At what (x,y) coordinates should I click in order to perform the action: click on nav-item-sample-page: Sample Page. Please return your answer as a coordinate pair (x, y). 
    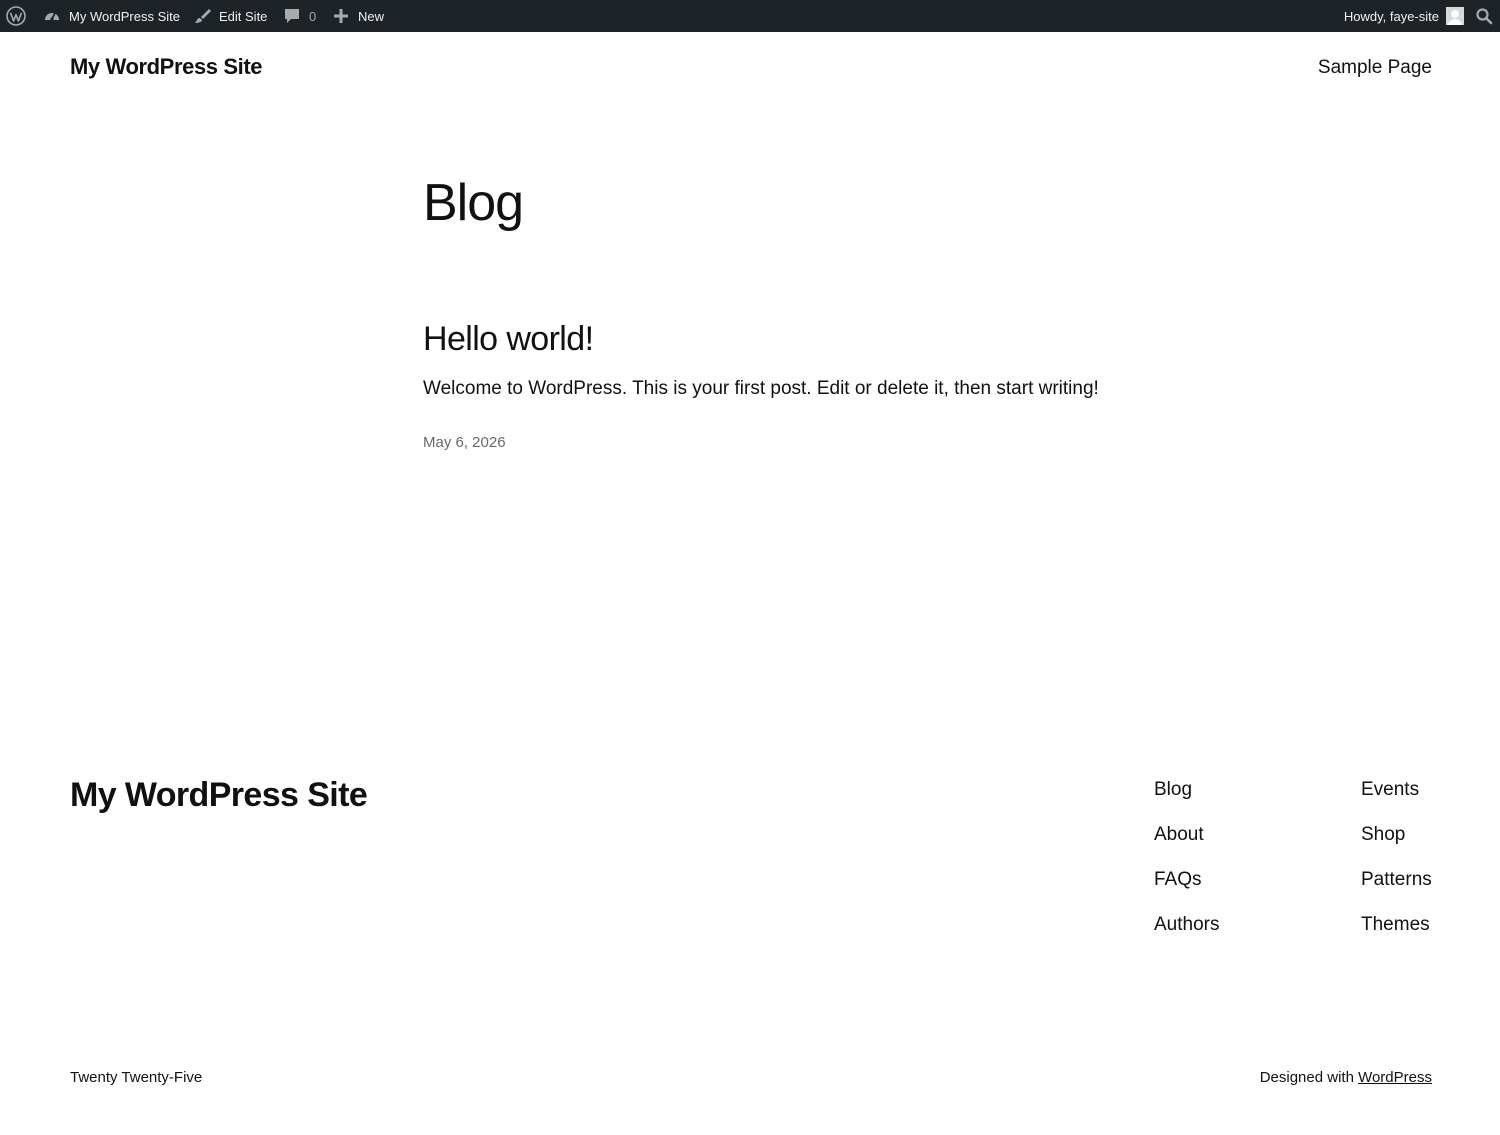
    Looking at the image, I should click on (1375, 68).